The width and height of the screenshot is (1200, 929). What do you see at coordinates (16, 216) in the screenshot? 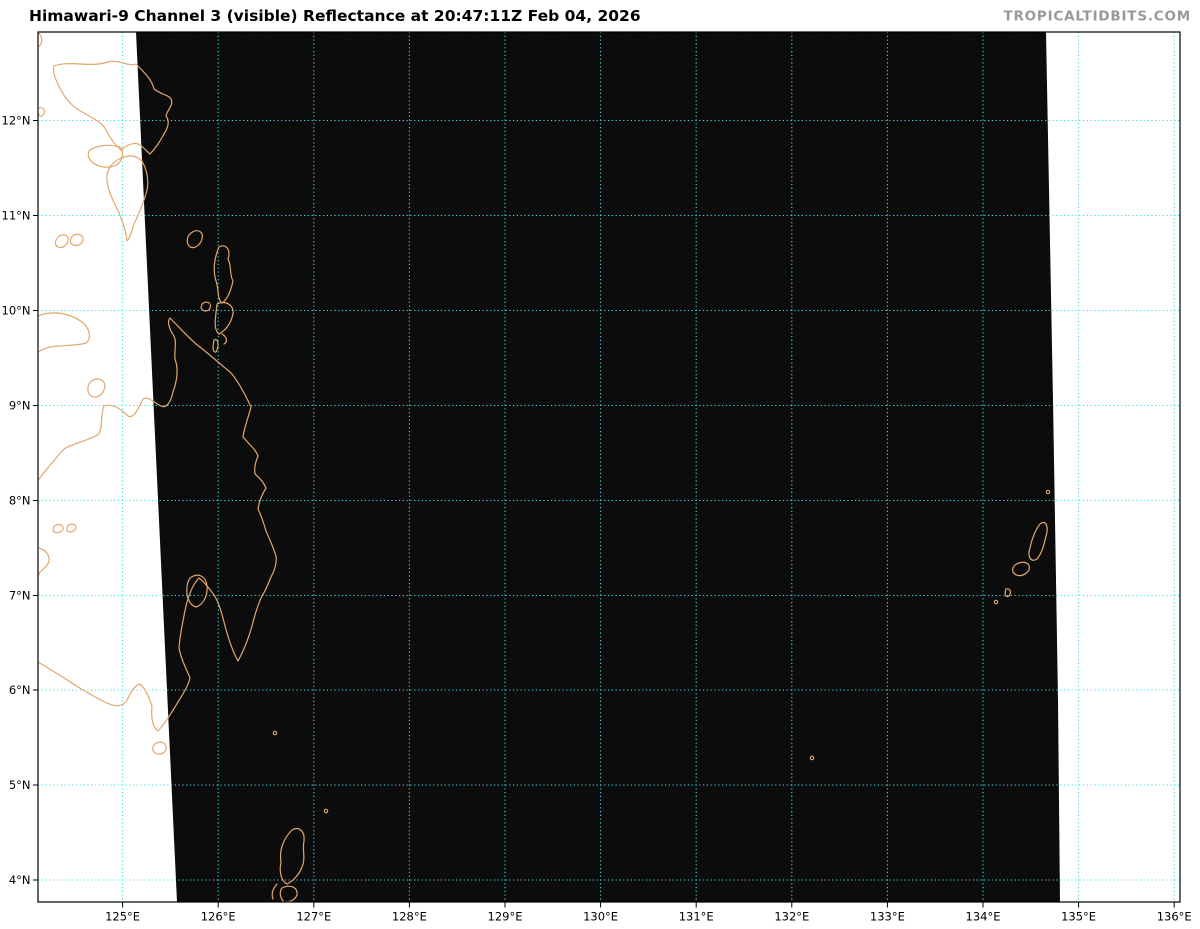
I see `y-tick-label: 11°N` at bounding box center [16, 216].